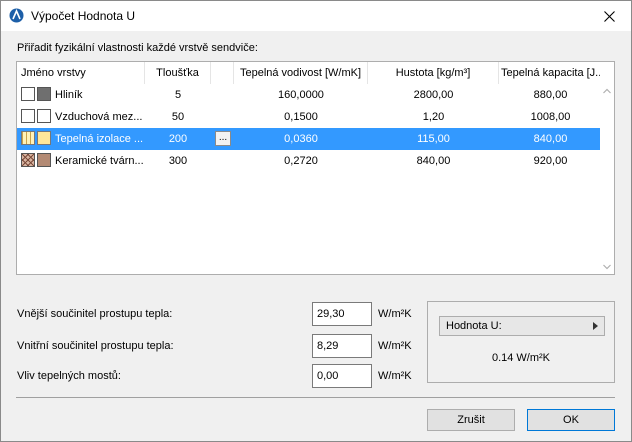 This screenshot has height=442, width=632. What do you see at coordinates (178, 139) in the screenshot?
I see `layer-thickness: 200` at bounding box center [178, 139].